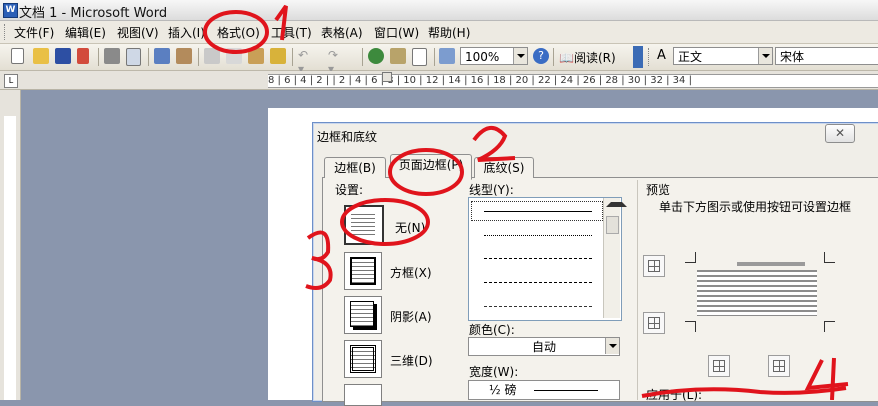 Image resolution: width=878 pixels, height=406 pixels. I want to click on zoom-combo: 100%, so click(494, 56).